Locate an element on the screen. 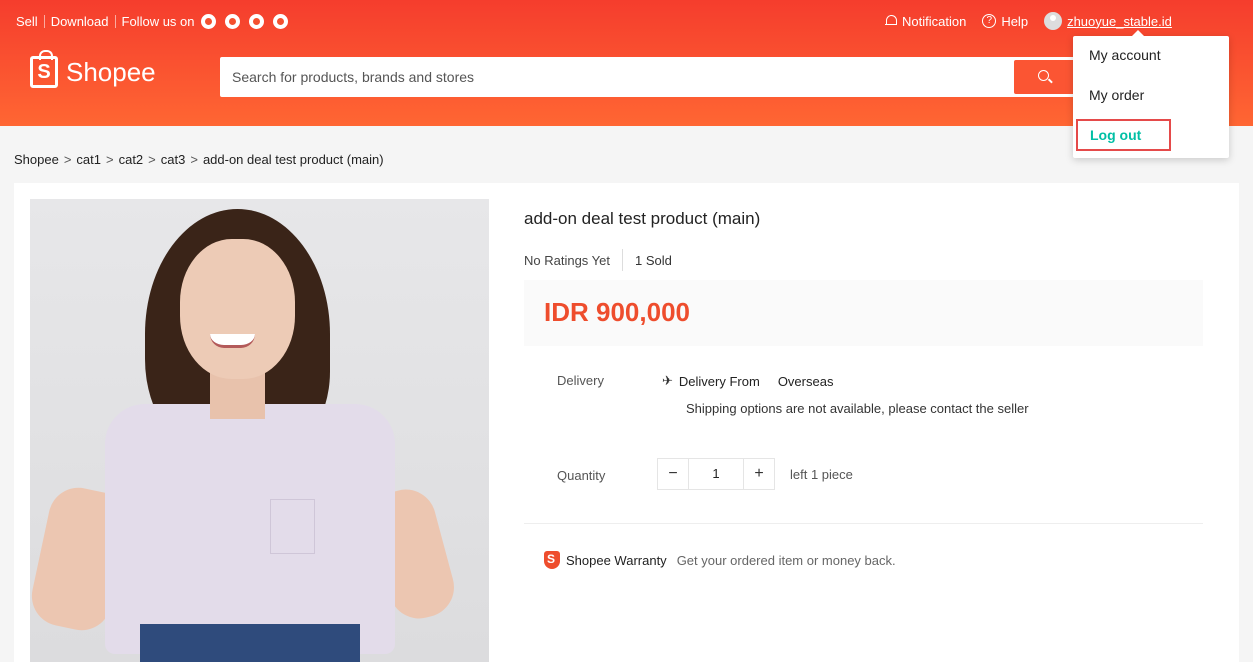  breadcrumb-item-cat3: cat3 is located at coordinates (173, 159).